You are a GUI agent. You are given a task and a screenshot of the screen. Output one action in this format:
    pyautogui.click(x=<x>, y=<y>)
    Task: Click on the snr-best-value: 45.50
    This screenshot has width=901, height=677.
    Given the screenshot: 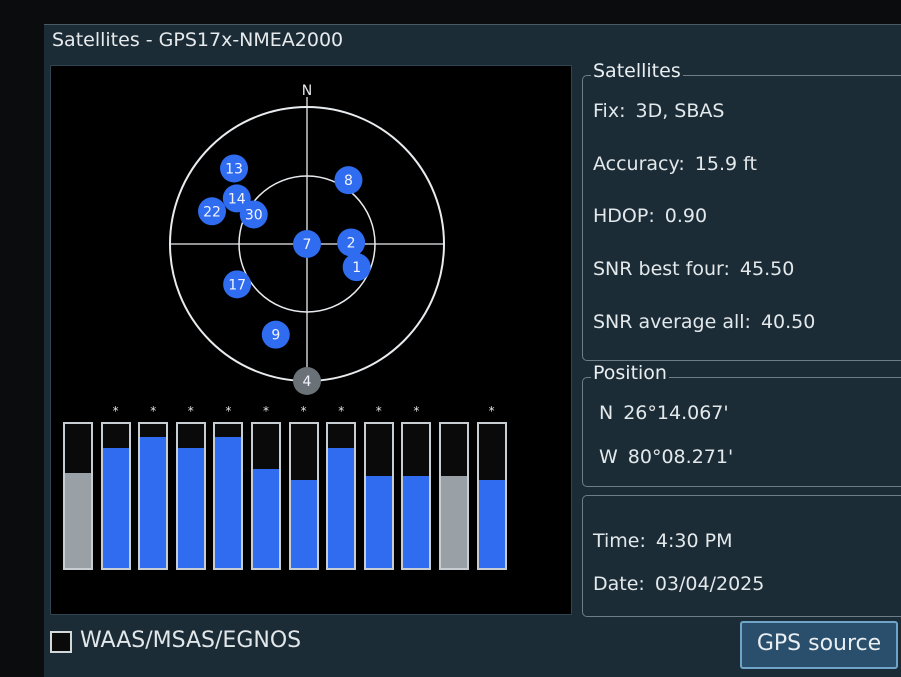 What is the action you would take?
    pyautogui.click(x=767, y=269)
    